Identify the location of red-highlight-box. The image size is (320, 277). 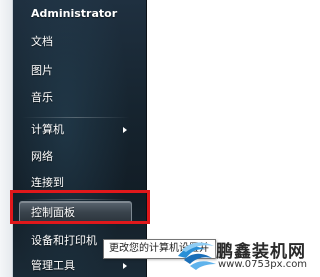
(80, 207).